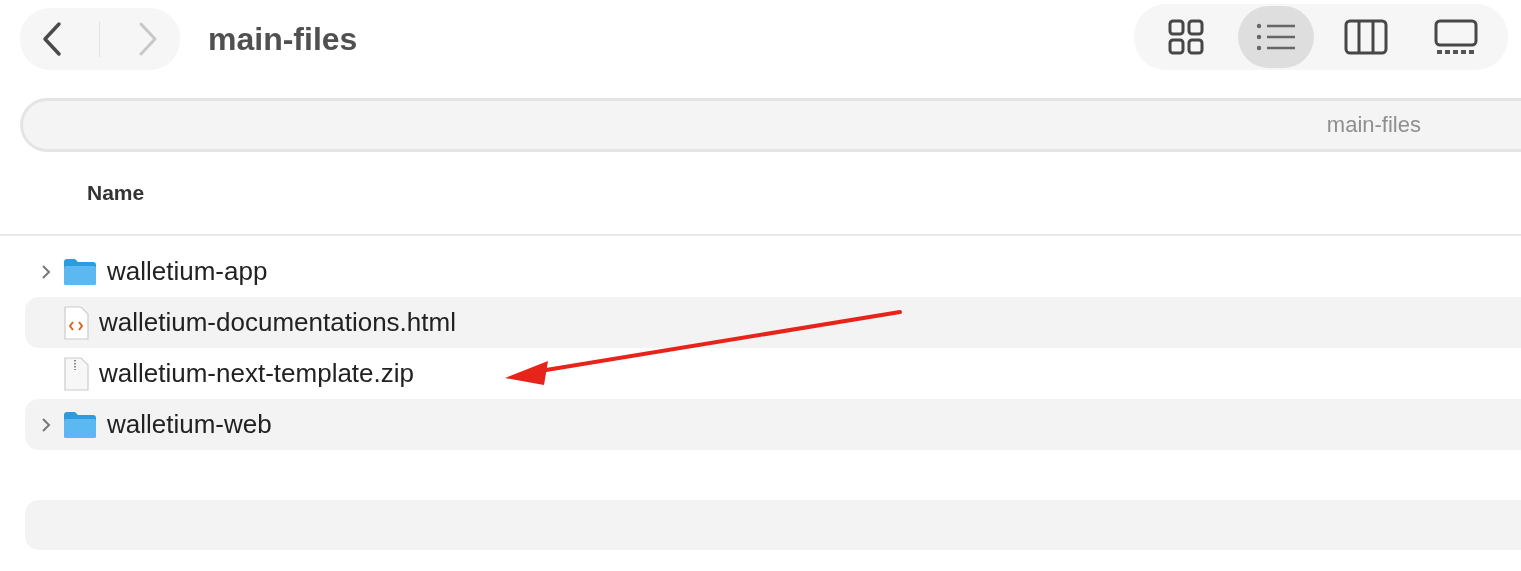 The width and height of the screenshot is (1521, 571). Describe the element at coordinates (1276, 37) in the screenshot. I see `list-icon` at that location.